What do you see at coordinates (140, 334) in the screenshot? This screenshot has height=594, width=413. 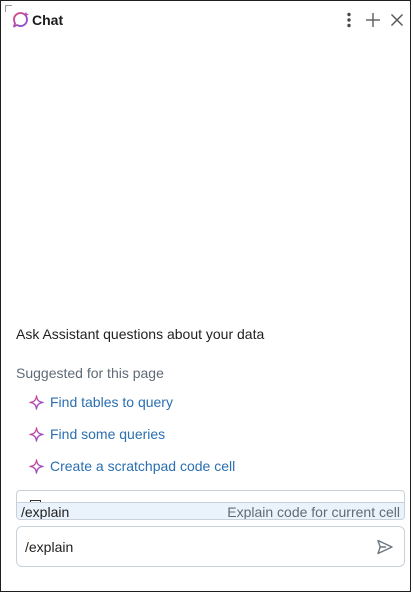 I see `intro-text: Ask Assistant questions about your data` at bounding box center [140, 334].